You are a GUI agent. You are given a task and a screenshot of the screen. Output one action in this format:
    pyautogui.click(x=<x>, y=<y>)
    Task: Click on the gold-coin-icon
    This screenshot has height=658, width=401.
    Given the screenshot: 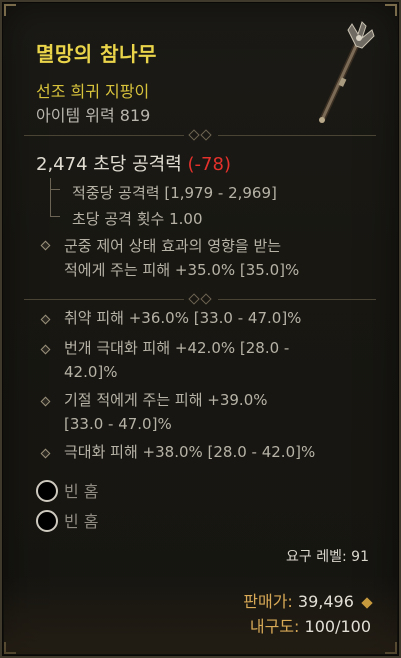 What is the action you would take?
    pyautogui.click(x=367, y=602)
    